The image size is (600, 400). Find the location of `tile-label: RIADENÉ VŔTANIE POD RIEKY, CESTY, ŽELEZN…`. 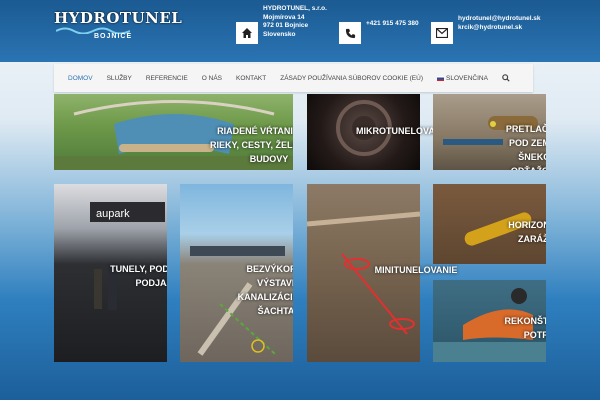

tile-label: RIADENÉ VŔTANIE POD RIEKY, CESTY, ŽELEZN… is located at coordinates (251, 145).